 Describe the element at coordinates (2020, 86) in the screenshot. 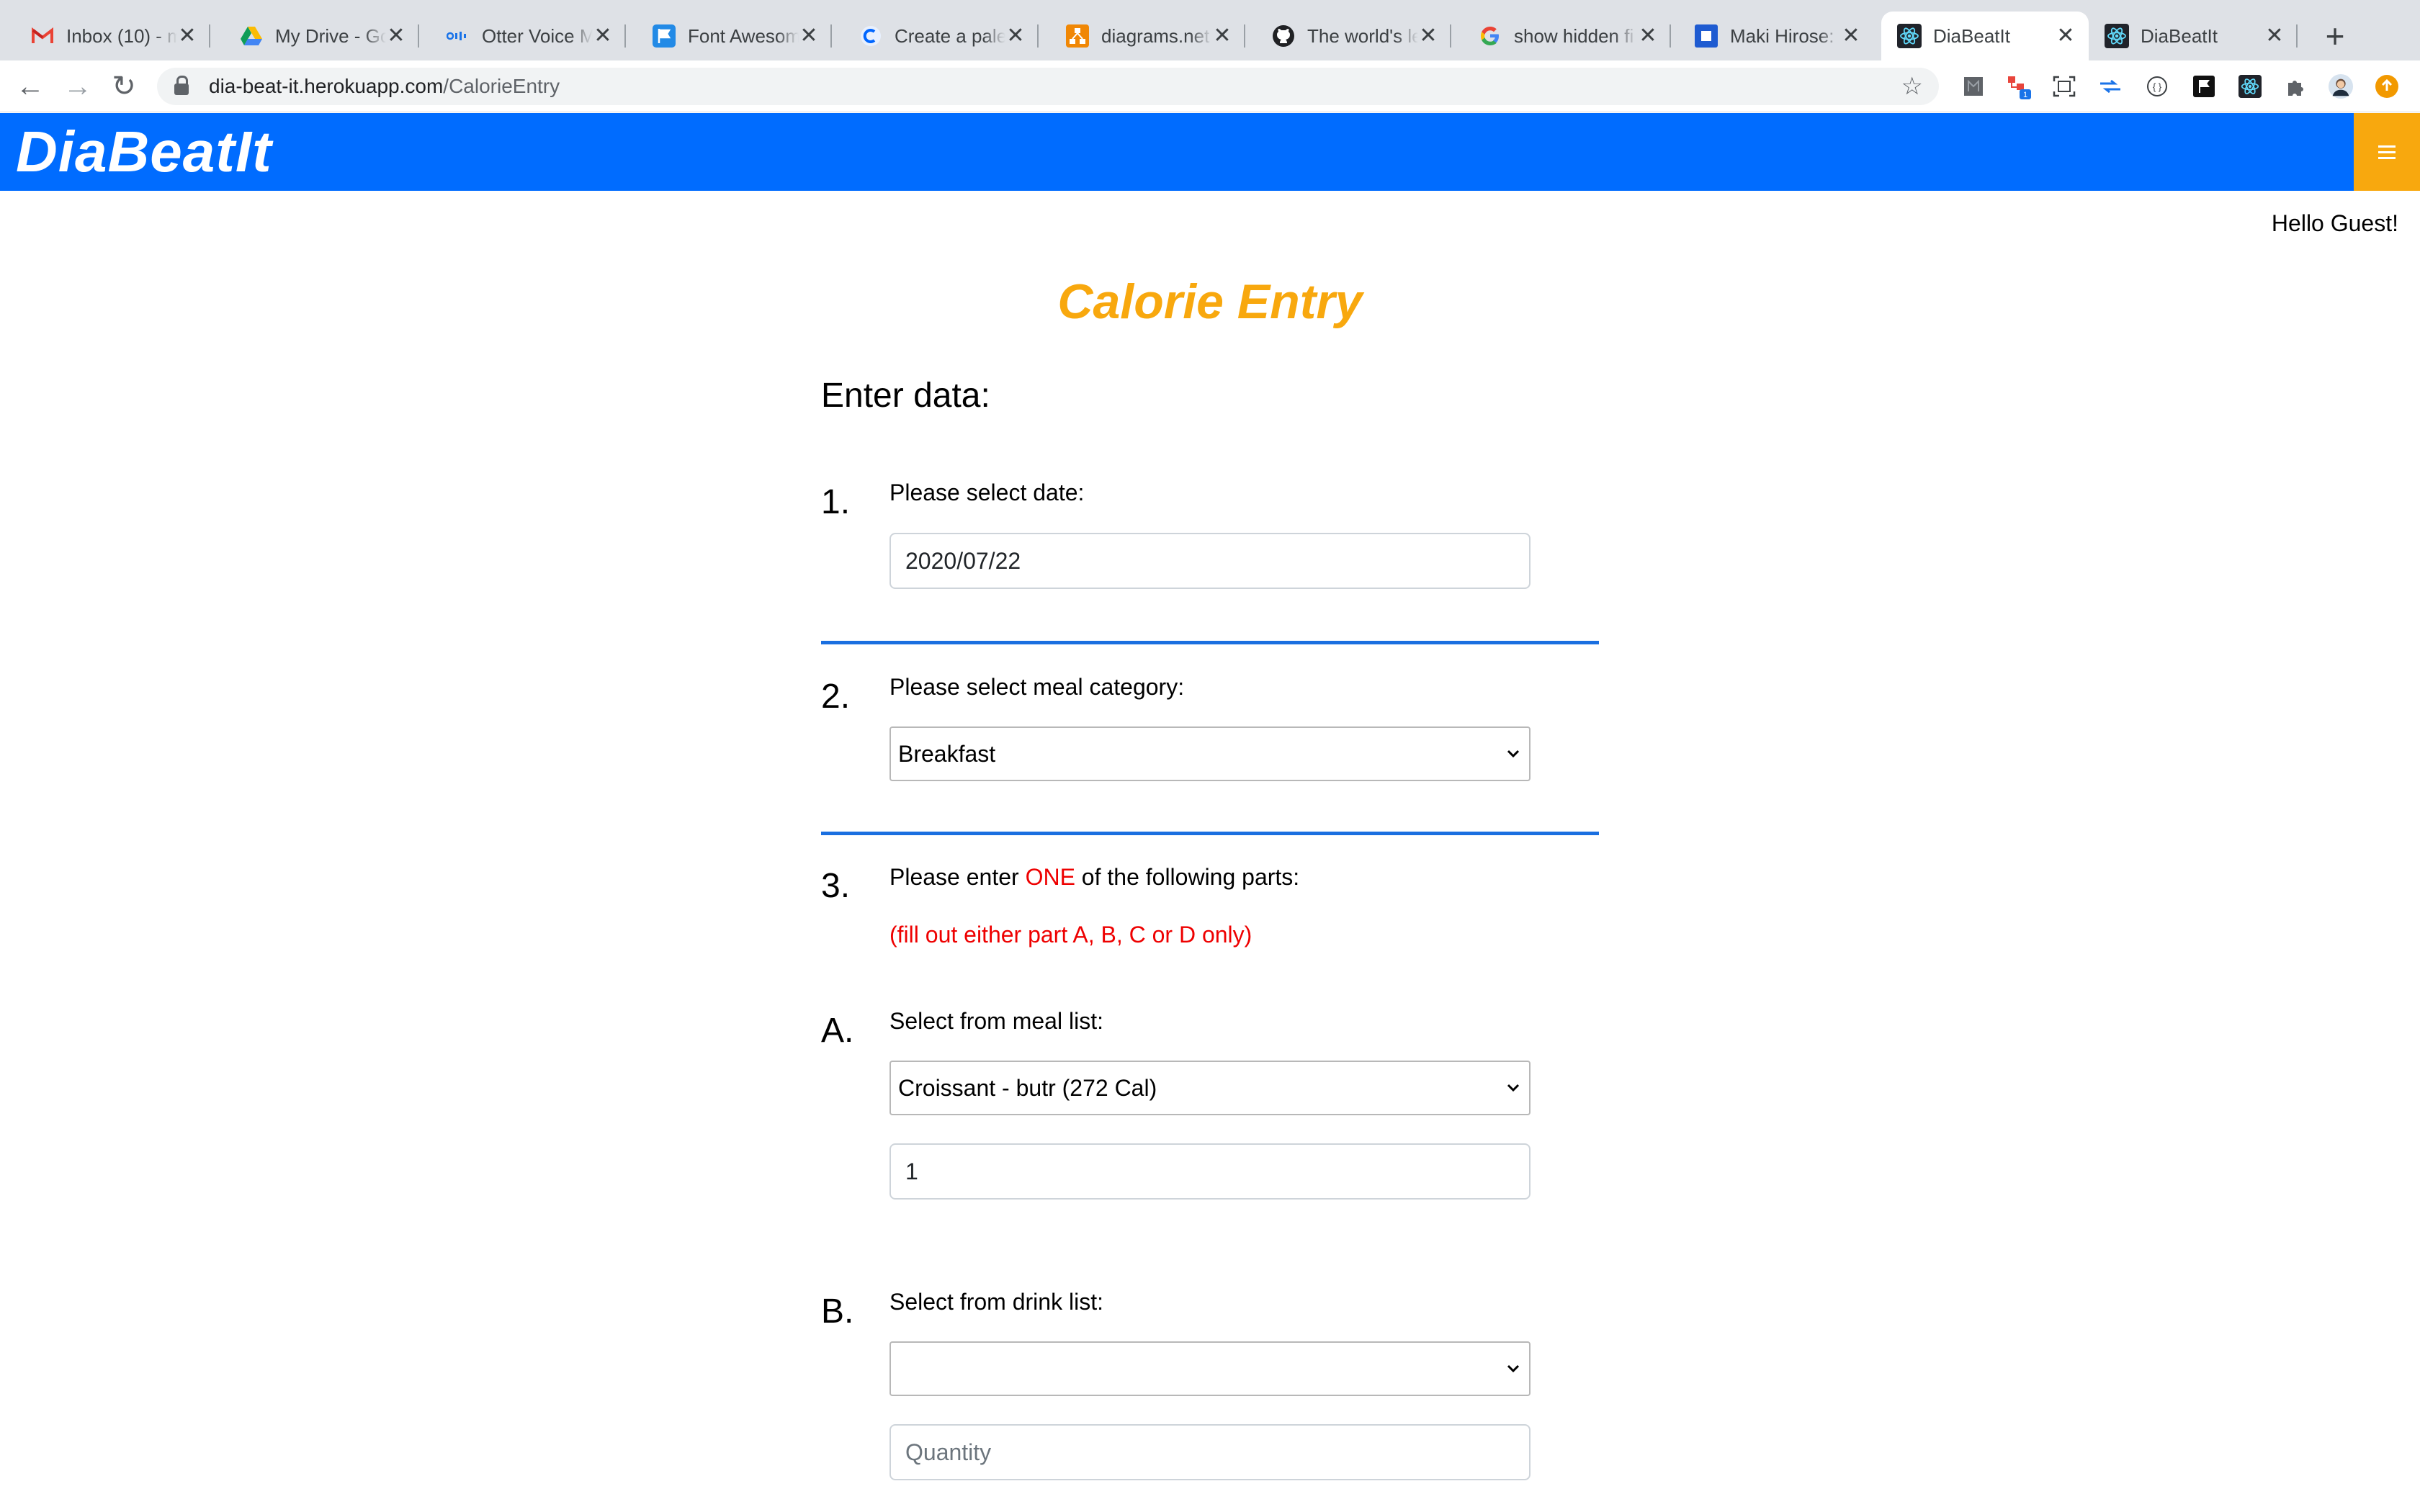

I see `extension-network-icon: 1` at that location.